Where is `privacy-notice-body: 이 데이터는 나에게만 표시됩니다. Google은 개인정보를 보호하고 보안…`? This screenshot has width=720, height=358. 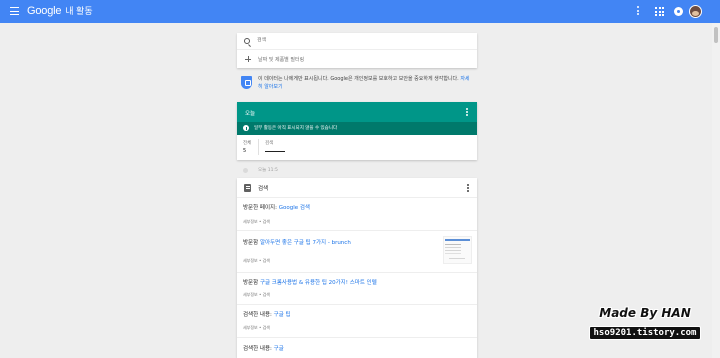 privacy-notice-body: 이 데이터는 나에게만 표시됩니다. Google은 개인정보를 보호하고 보안… is located at coordinates (359, 79).